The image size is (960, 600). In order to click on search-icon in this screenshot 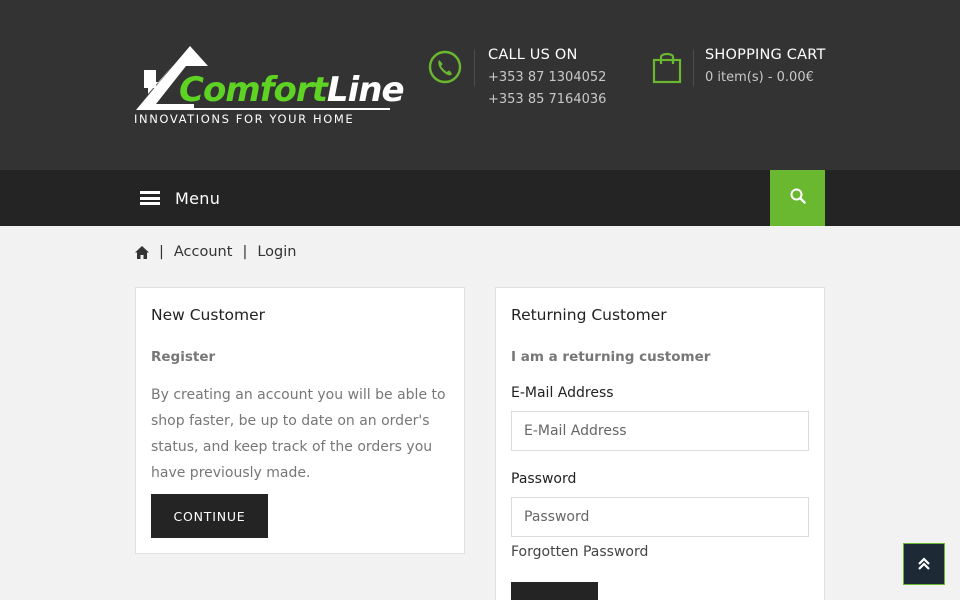, I will do `click(798, 198)`.